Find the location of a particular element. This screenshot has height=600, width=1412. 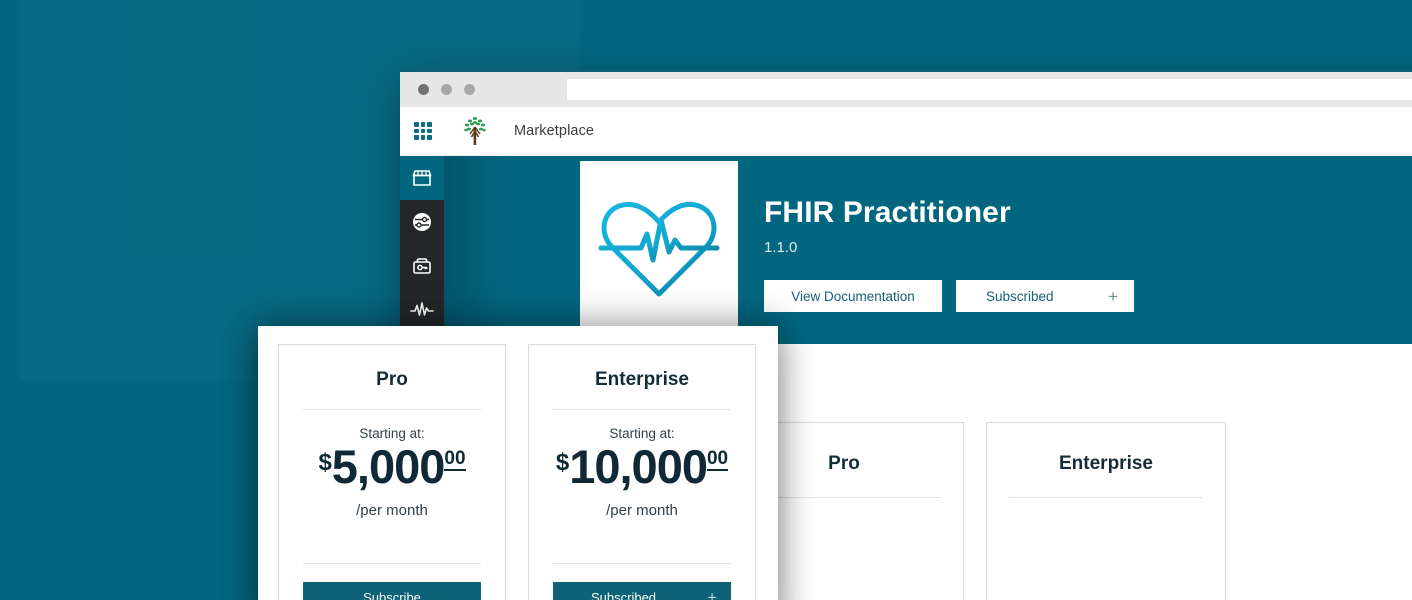

view-documentation-button: View Documentation is located at coordinates (853, 296).